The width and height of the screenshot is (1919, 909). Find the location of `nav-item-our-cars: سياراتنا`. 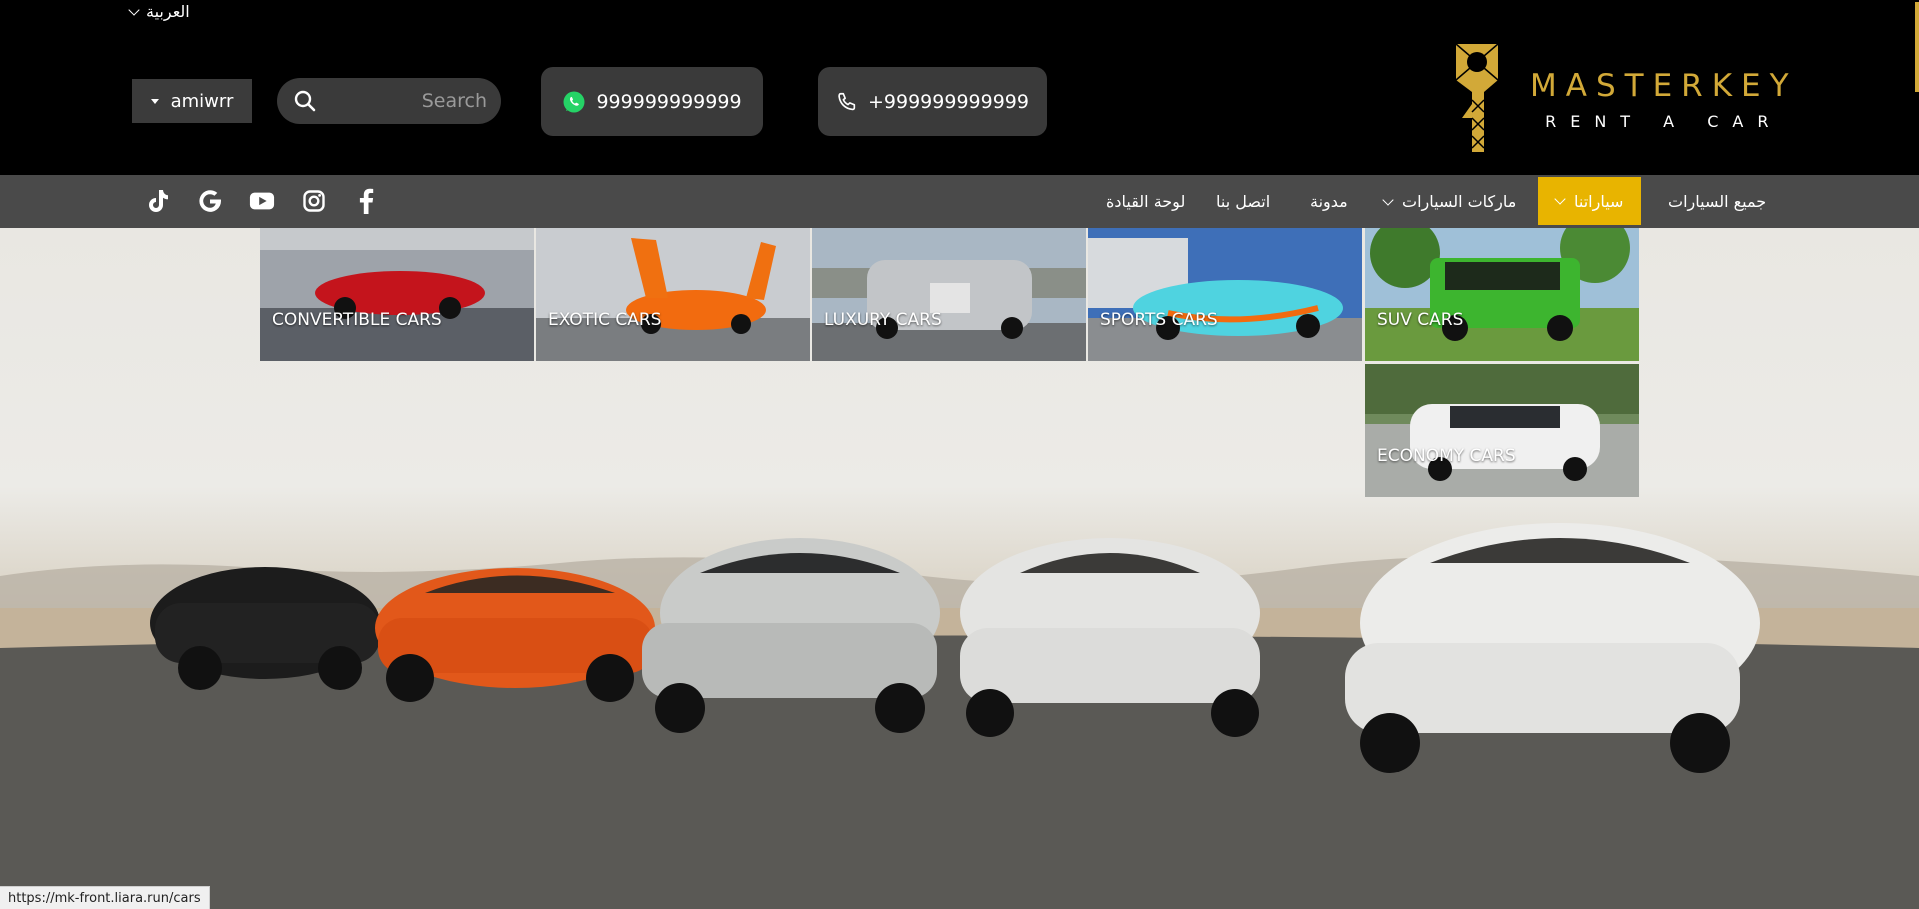

nav-item-our-cars: سياراتنا is located at coordinates (1590, 201).